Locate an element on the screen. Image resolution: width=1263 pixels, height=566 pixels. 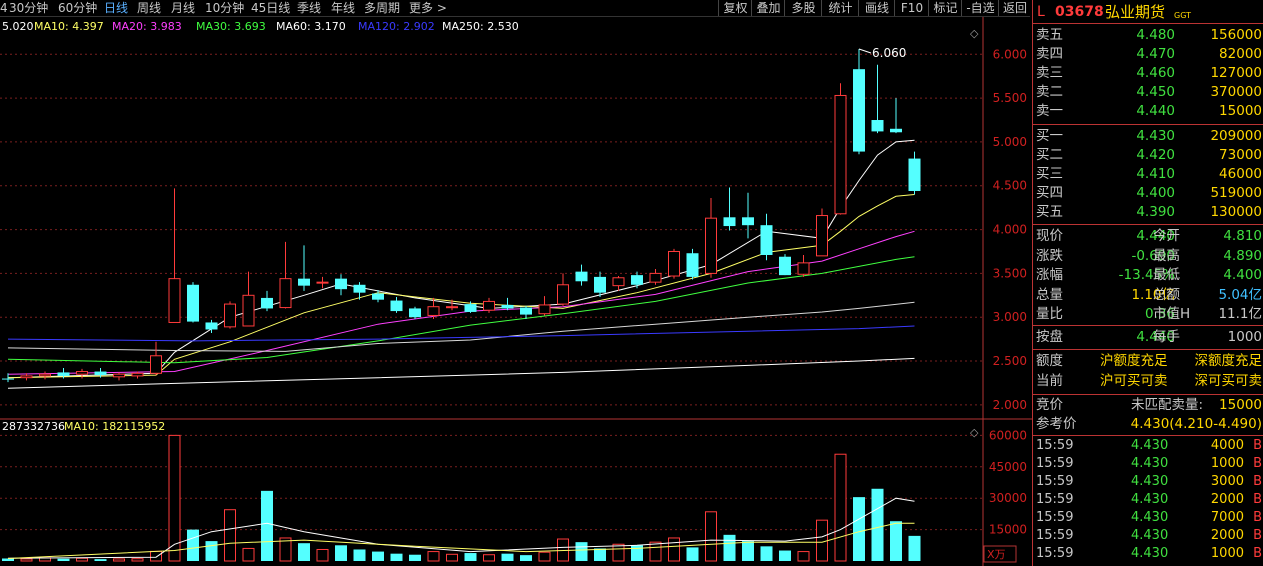
volume-tick-label: 60000 is located at coordinates (1008, 435).